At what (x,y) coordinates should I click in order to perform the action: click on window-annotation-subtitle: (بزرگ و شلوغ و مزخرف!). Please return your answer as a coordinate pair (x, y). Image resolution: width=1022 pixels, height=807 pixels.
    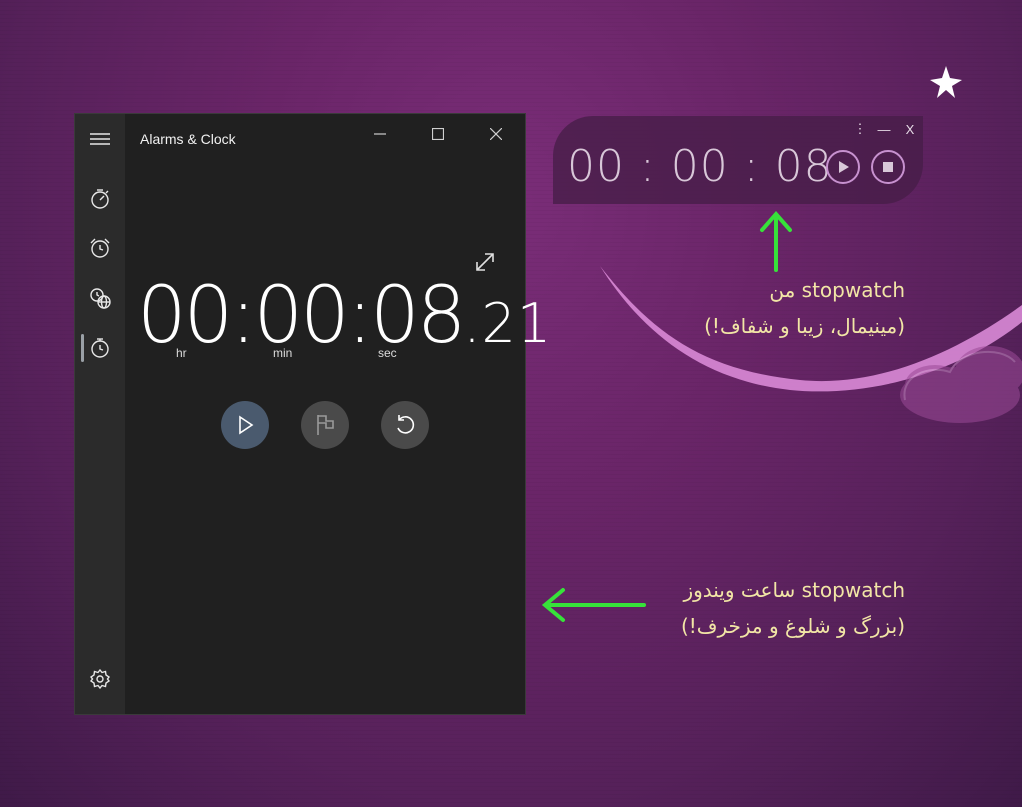
    Looking at the image, I should click on (792, 626).